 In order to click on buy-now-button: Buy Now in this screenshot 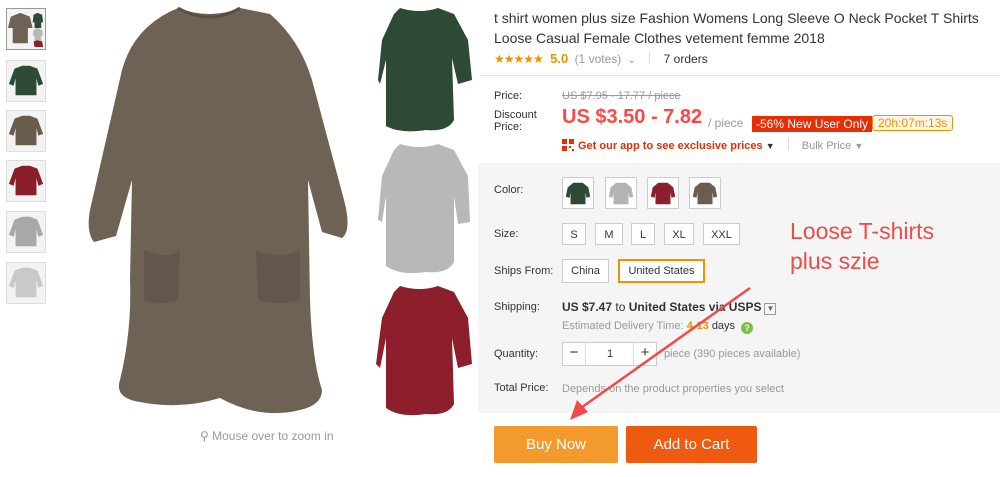, I will do `click(556, 444)`.